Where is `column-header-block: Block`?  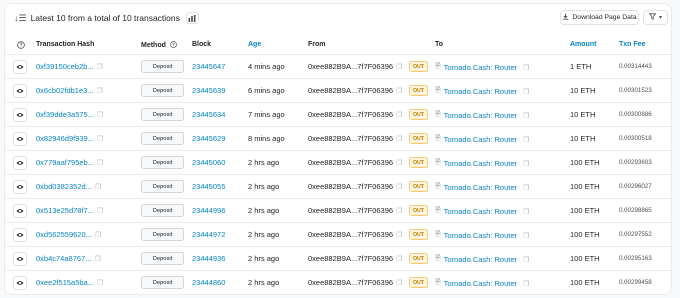 column-header-block: Block is located at coordinates (202, 44).